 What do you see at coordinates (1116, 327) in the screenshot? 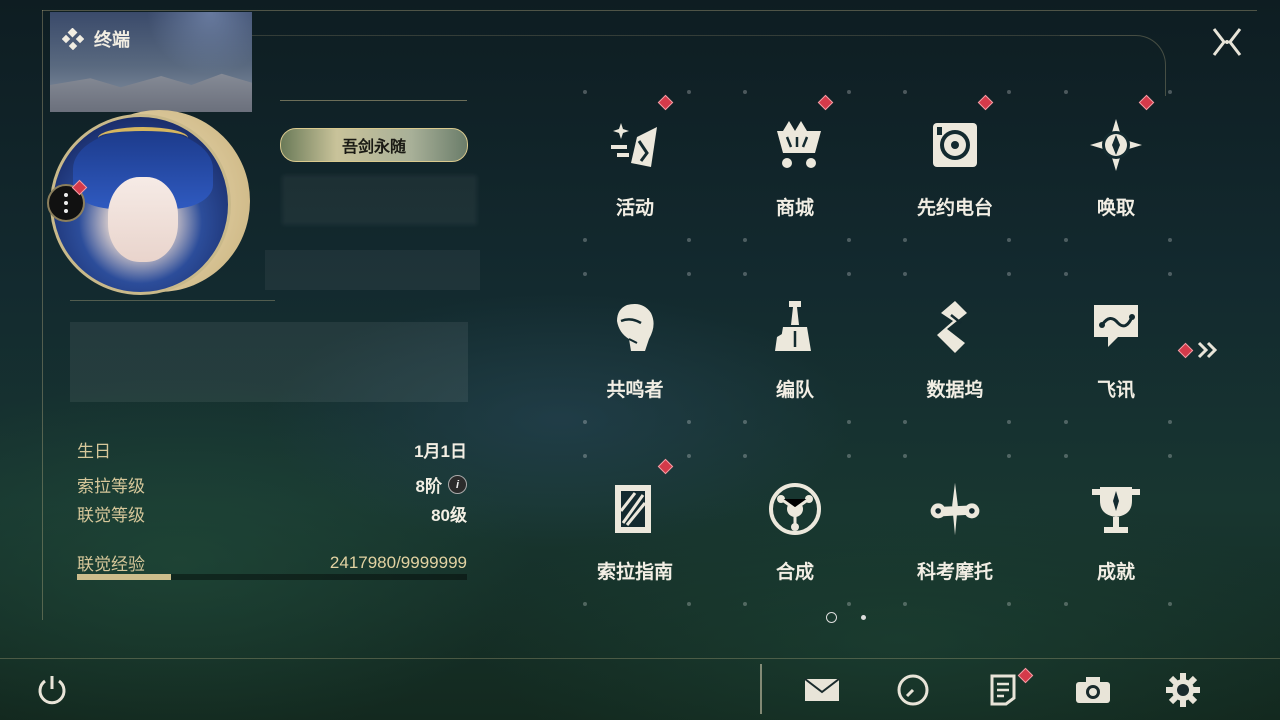
I see `chat-icon` at bounding box center [1116, 327].